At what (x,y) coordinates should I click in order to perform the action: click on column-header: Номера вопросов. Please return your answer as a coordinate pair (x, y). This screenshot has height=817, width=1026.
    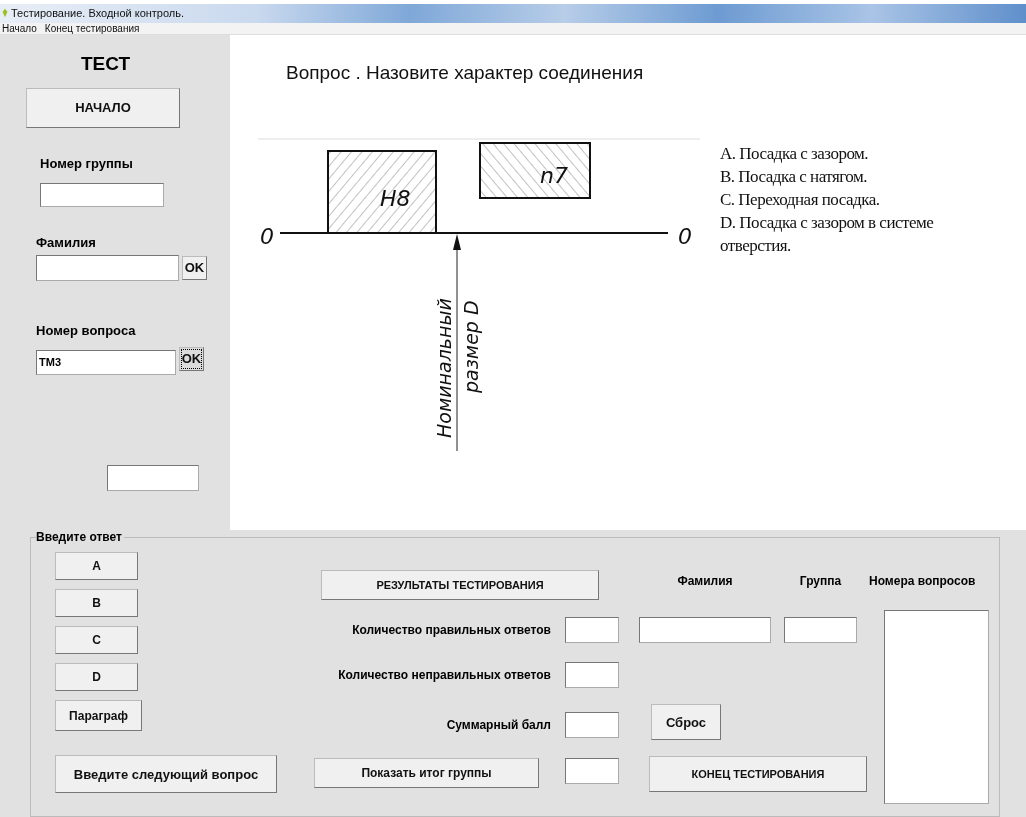
    Looking at the image, I should click on (923, 581).